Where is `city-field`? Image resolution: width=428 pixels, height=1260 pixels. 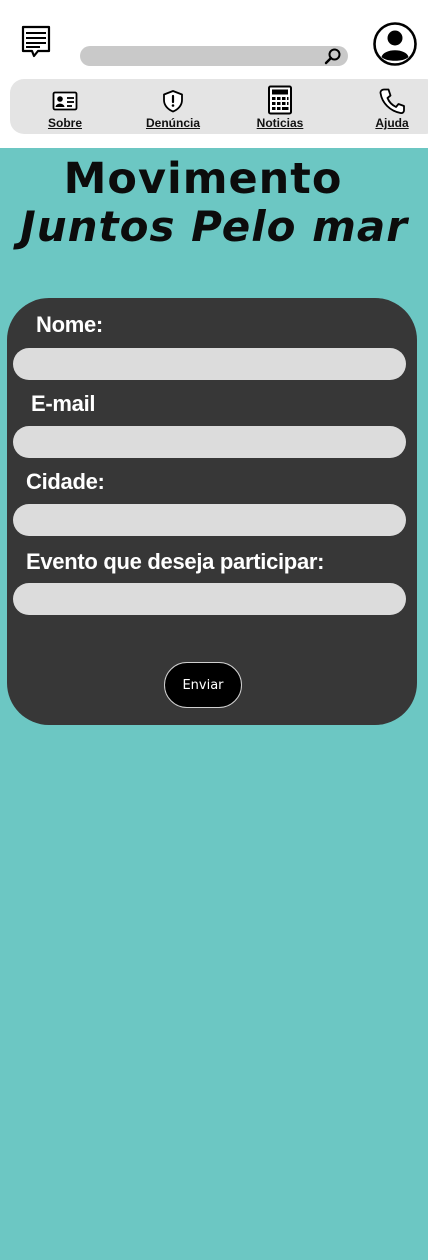 city-field is located at coordinates (209, 520).